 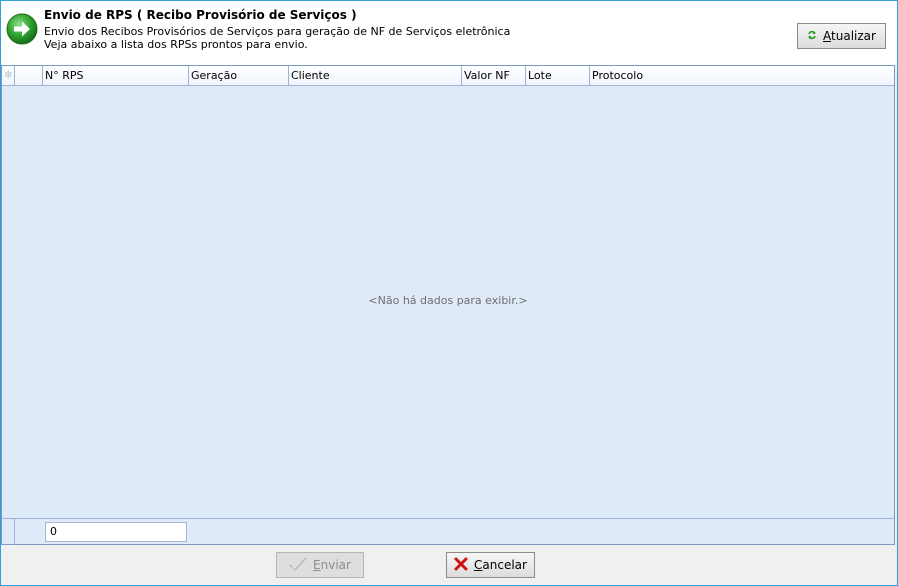 What do you see at coordinates (461, 565) in the screenshot?
I see `close-icon` at bounding box center [461, 565].